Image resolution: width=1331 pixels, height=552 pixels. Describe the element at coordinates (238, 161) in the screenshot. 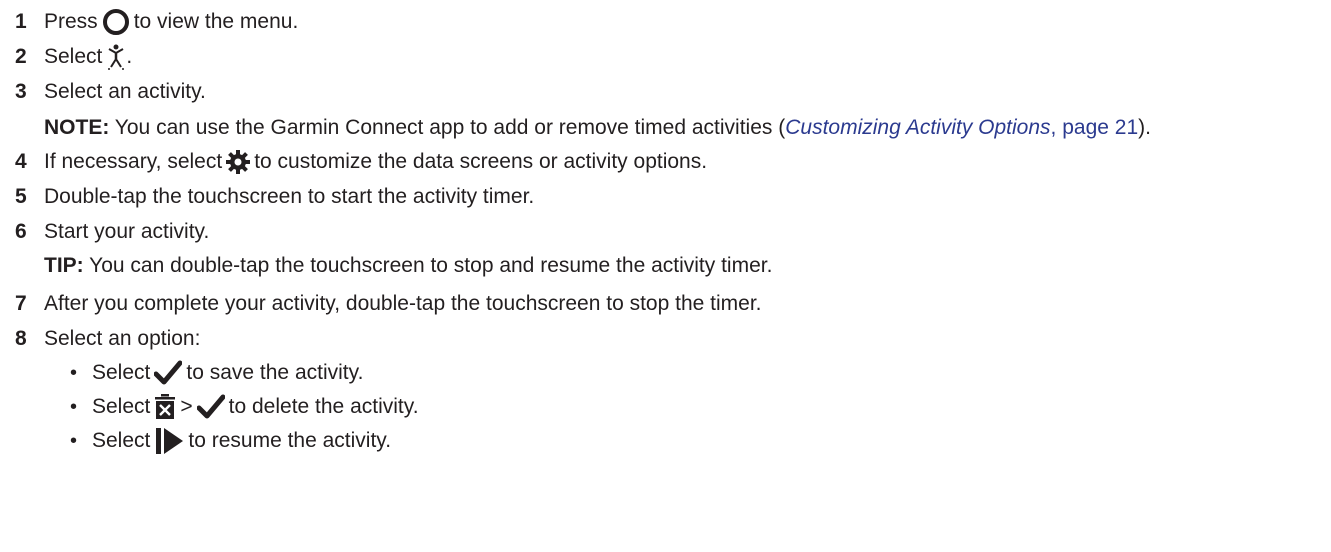

I see `gear-icon` at that location.